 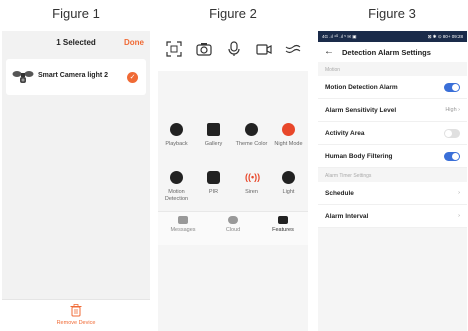 What do you see at coordinates (76, 323) in the screenshot?
I see `remove-device-label: Remove Device` at bounding box center [76, 323].